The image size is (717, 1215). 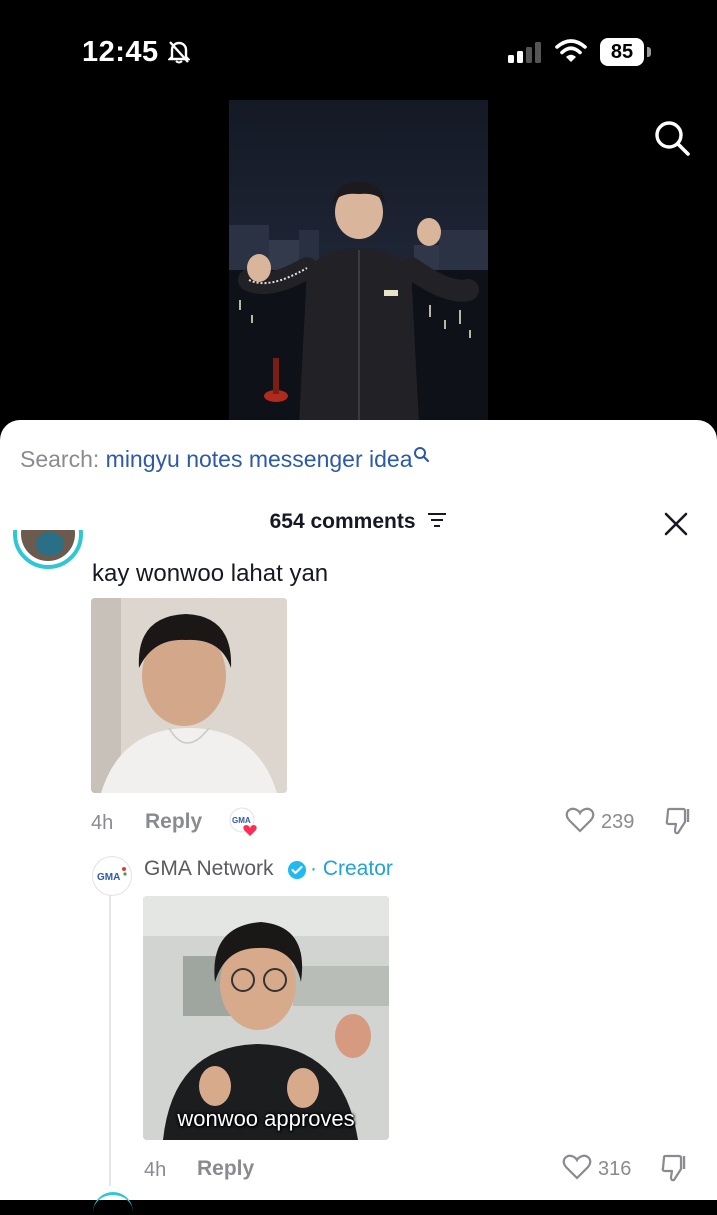 What do you see at coordinates (210, 573) in the screenshot?
I see `comment-text: kay wonwoo lahat yan` at bounding box center [210, 573].